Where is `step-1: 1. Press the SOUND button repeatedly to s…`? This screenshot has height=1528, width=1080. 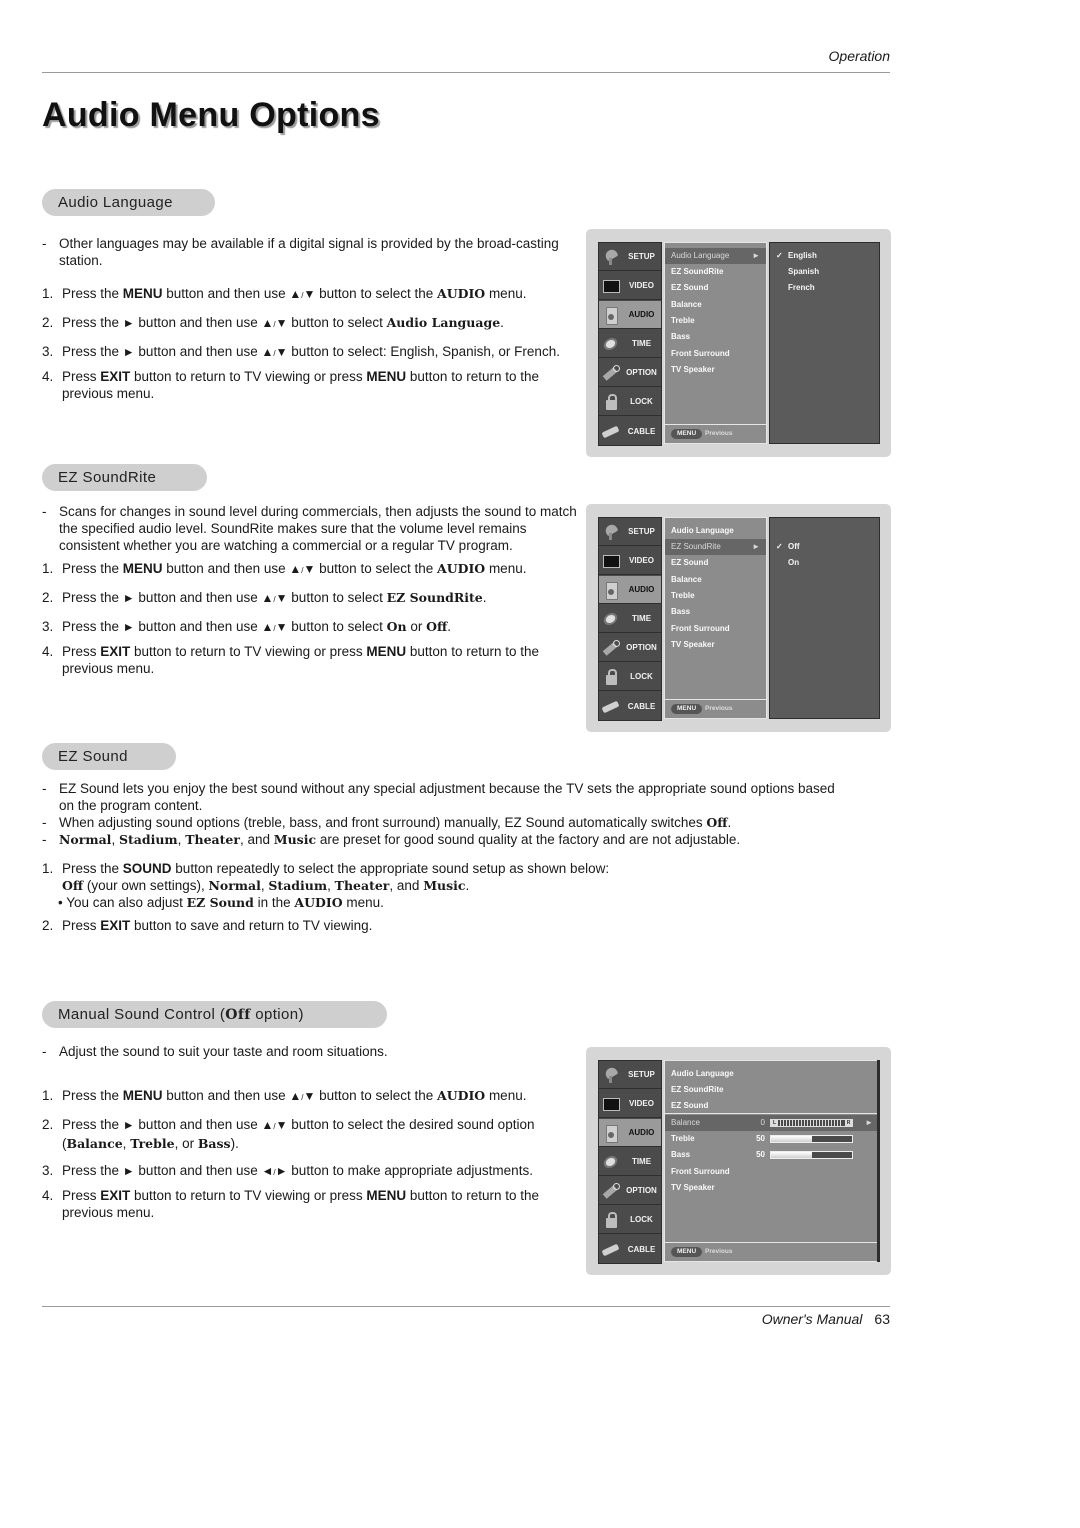
step-1: 1. Press the SOUND button repeatedly to s… is located at coordinates (326, 868).